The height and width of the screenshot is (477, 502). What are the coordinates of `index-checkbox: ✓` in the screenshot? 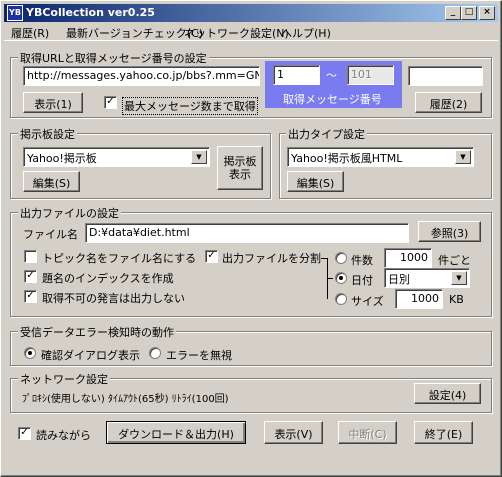 It's located at (30, 276).